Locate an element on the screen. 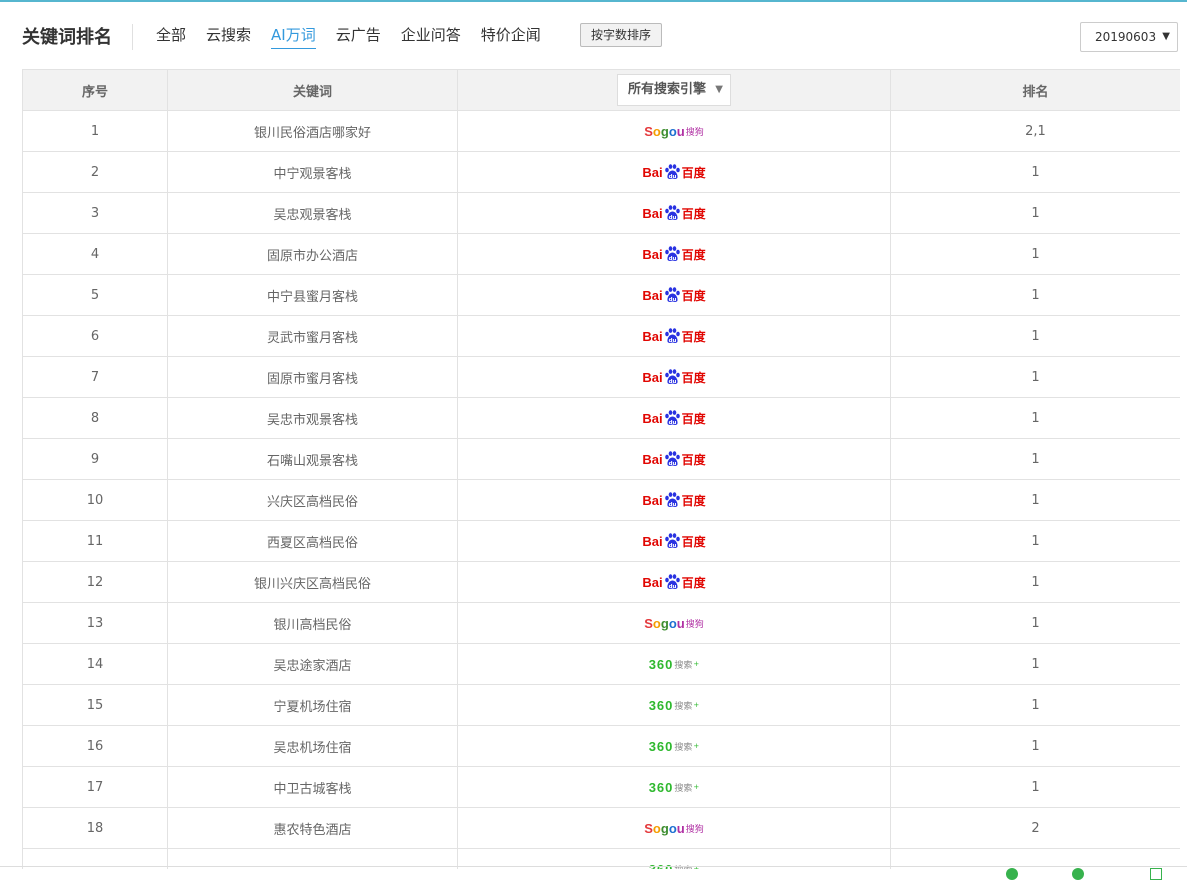 This screenshot has width=1187, height=880. cell-rank: 2,1 is located at coordinates (1035, 131).